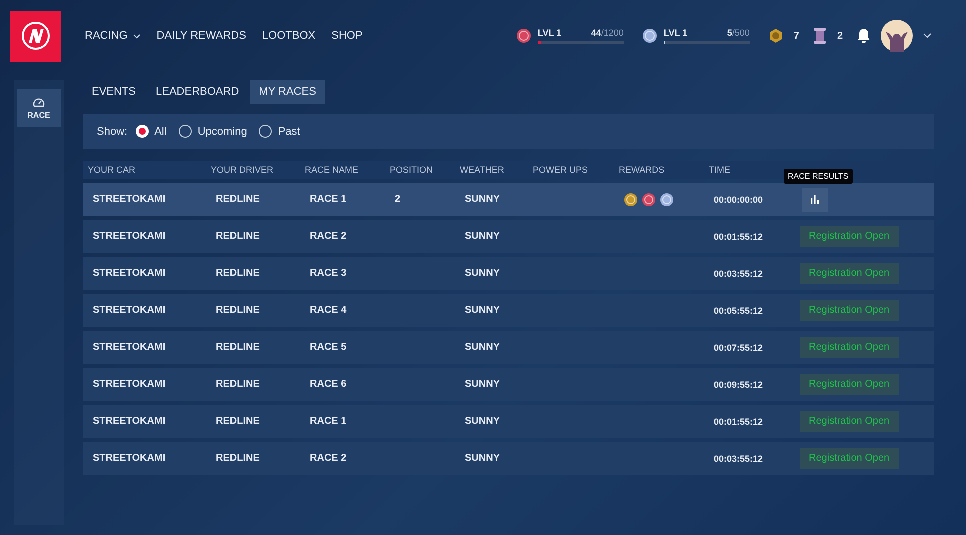 This screenshot has height=535, width=966. Describe the element at coordinates (508, 384) in the screenshot. I see `table-row: STREETOKAMI REDLINE RACE 6 SUNNY 00:09:55:12 Registration Open` at that location.